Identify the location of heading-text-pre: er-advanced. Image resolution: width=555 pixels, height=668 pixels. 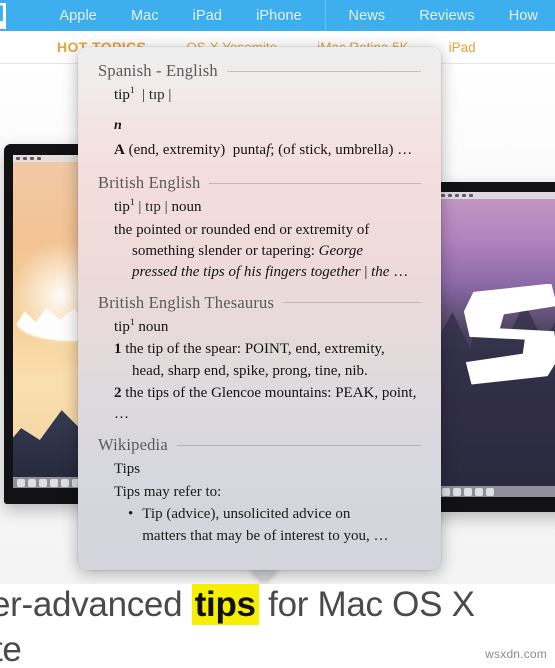
(96, 604).